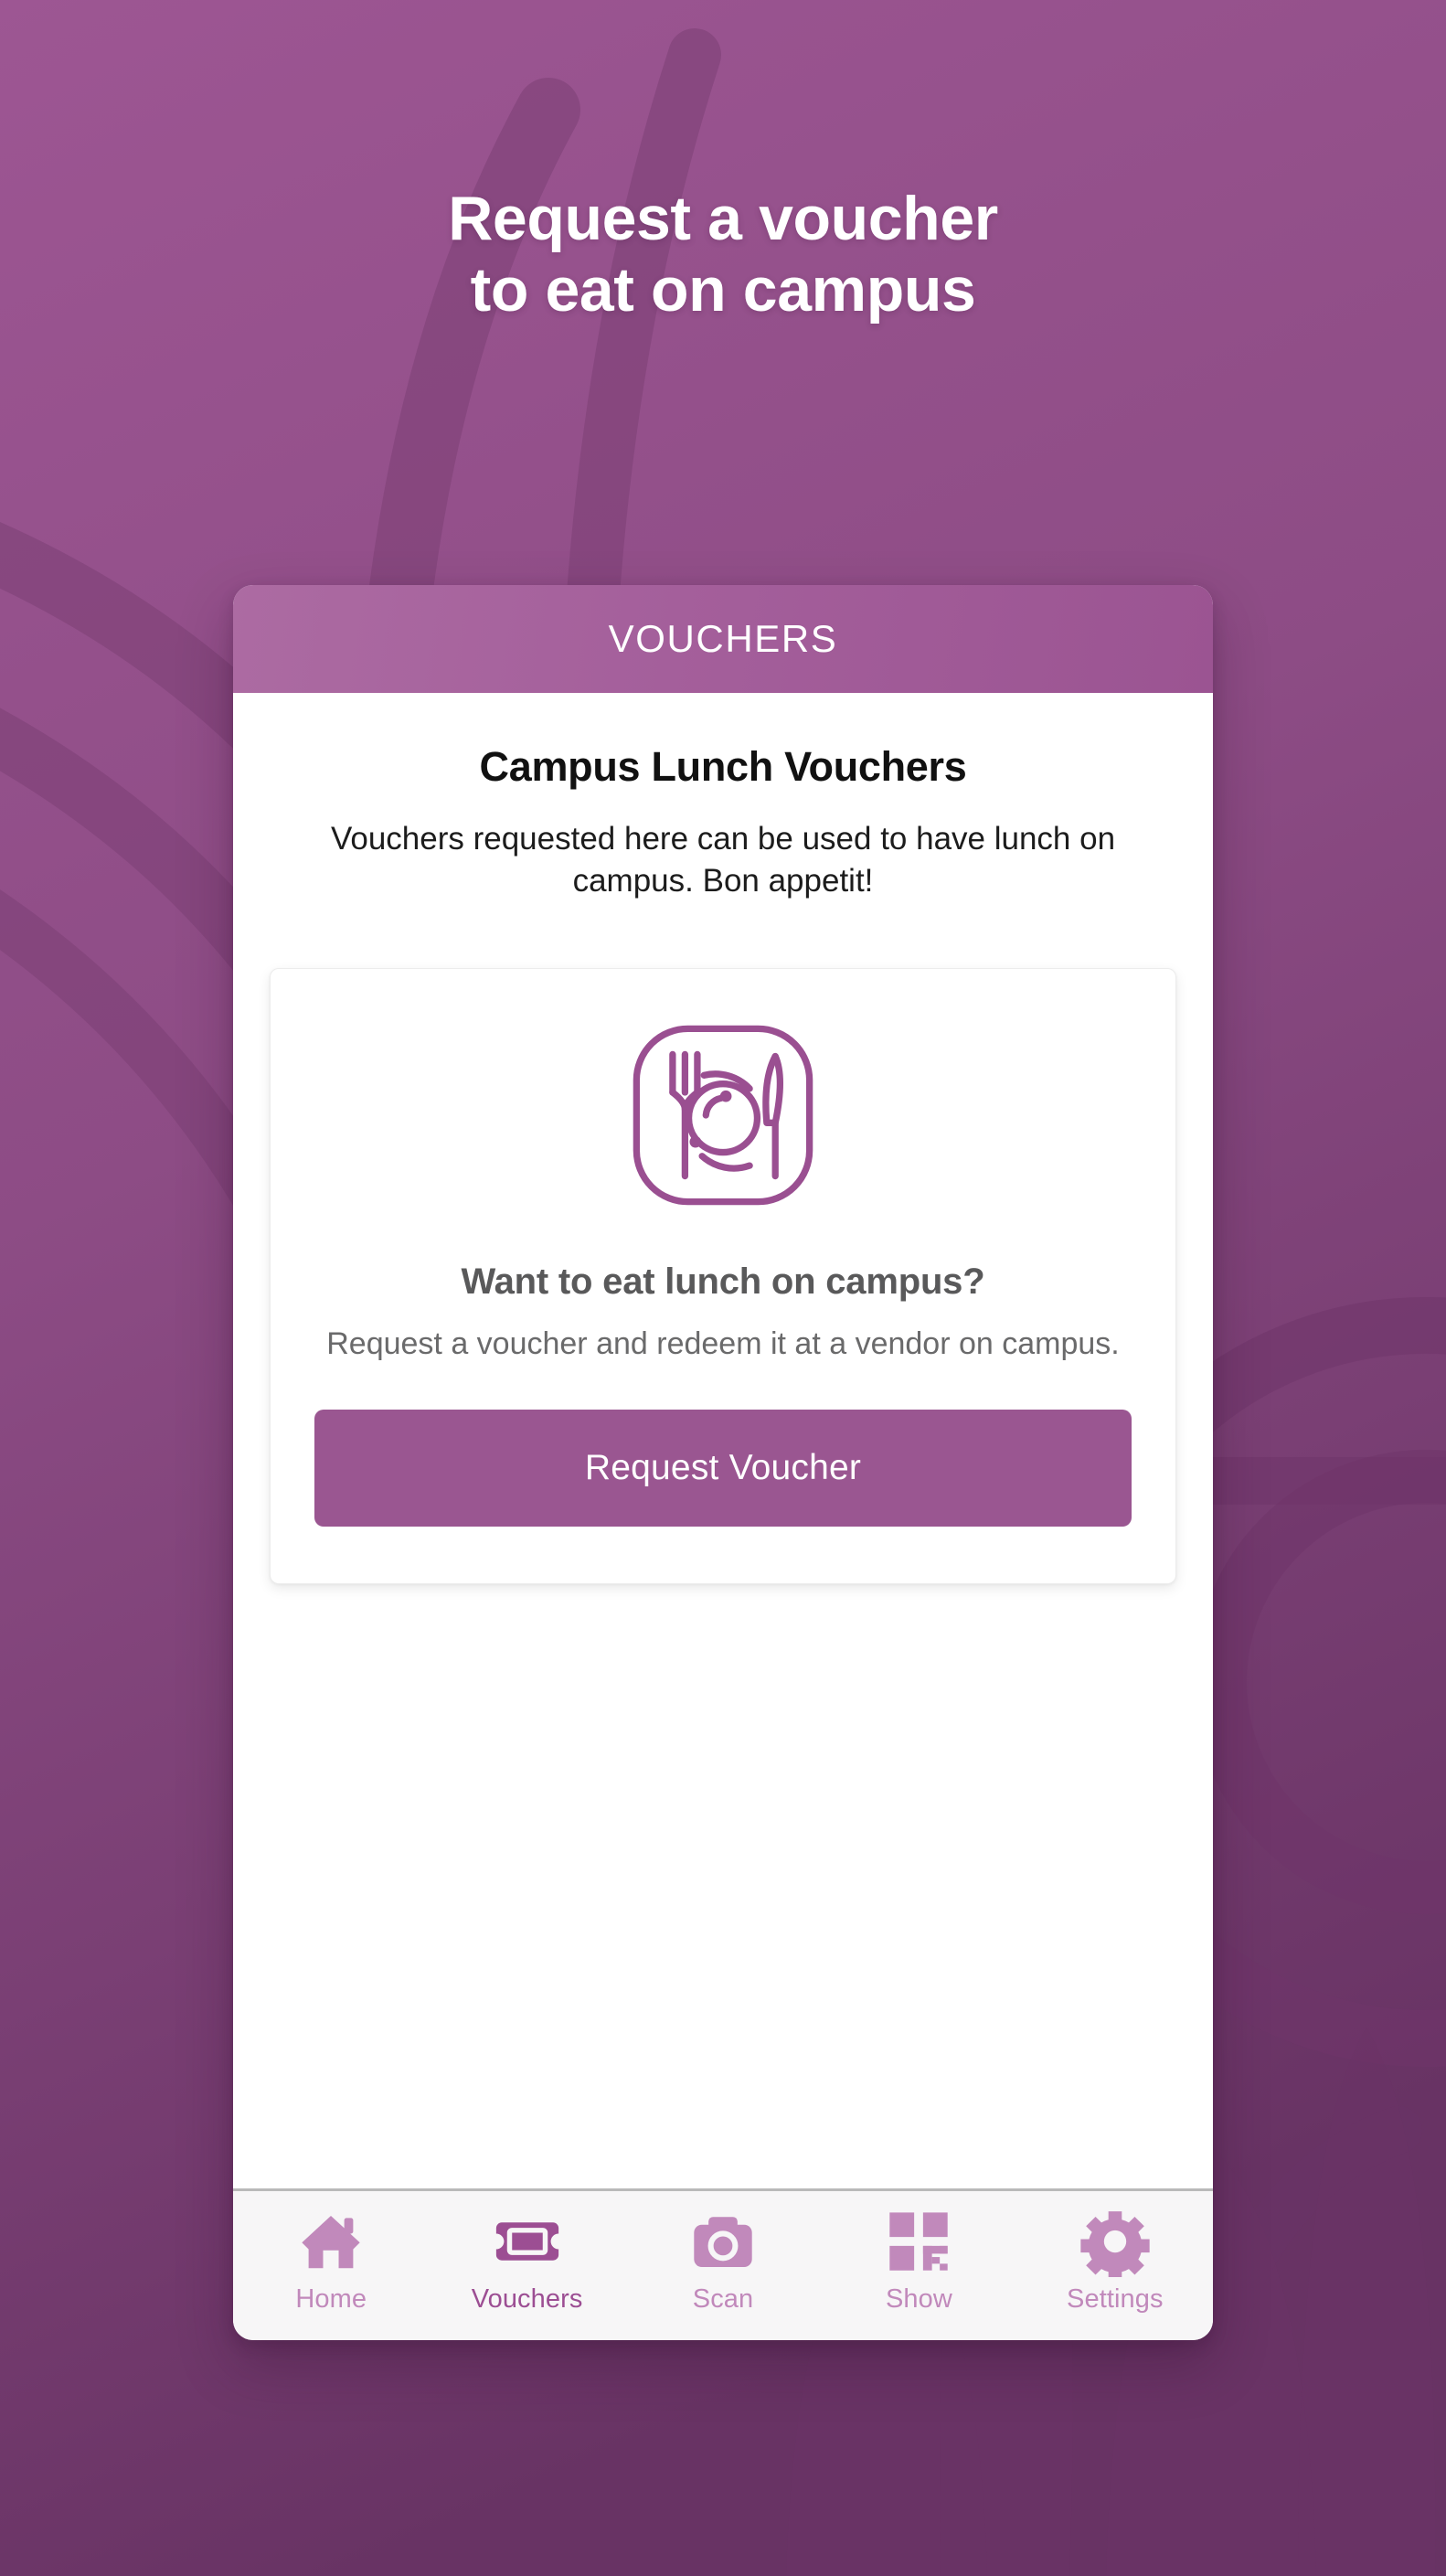 This screenshot has width=1446, height=2576. Describe the element at coordinates (723, 766) in the screenshot. I see `section-title: Campus Lunch Vouchers` at that location.